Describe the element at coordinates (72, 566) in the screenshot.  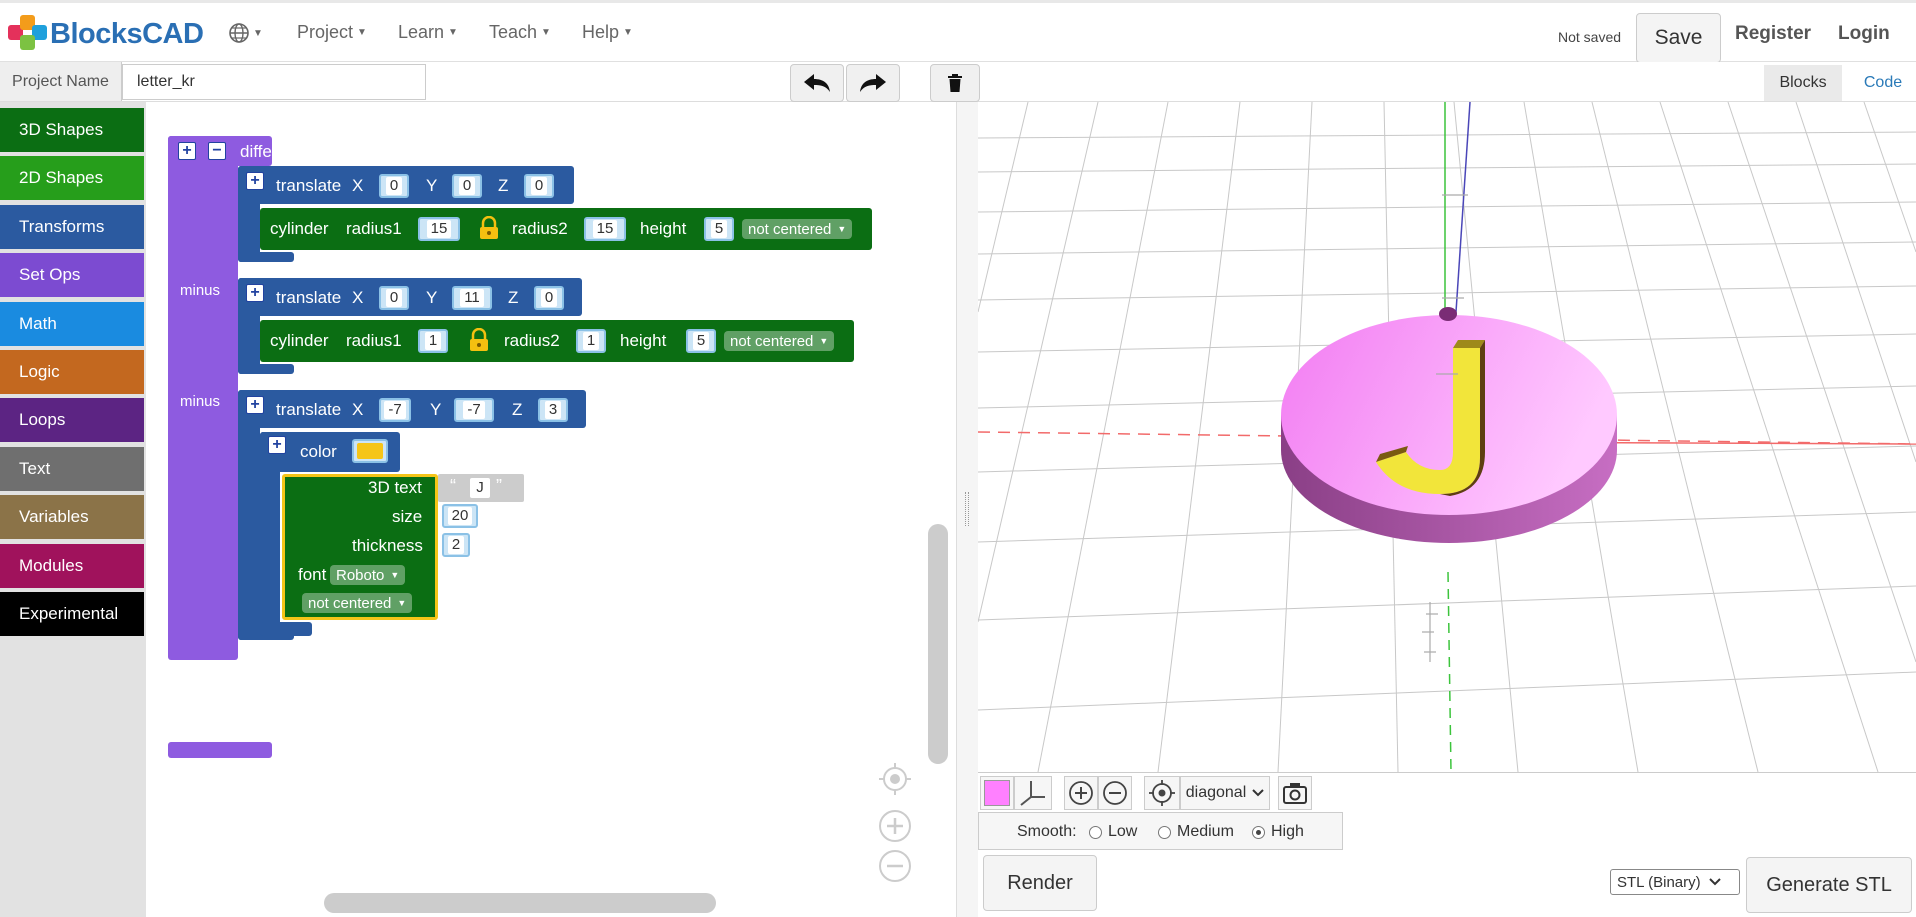
I see `category-modules: Modules` at that location.